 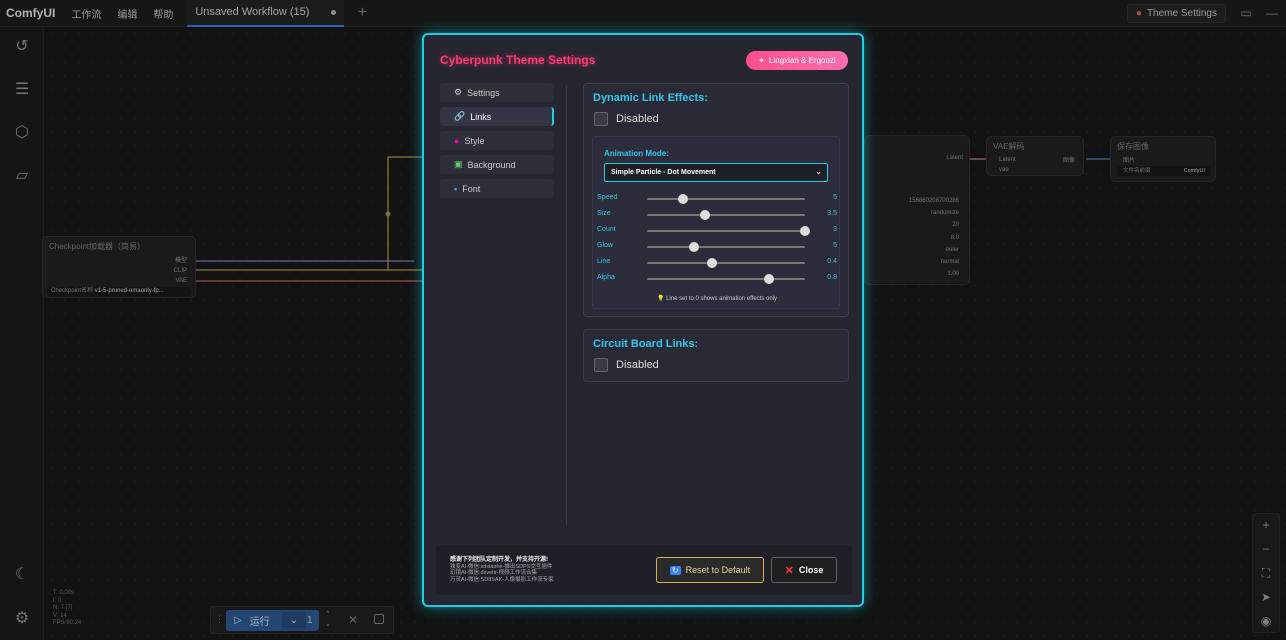 I want to click on tab-background: ▣ Background, so click(x=497, y=164).